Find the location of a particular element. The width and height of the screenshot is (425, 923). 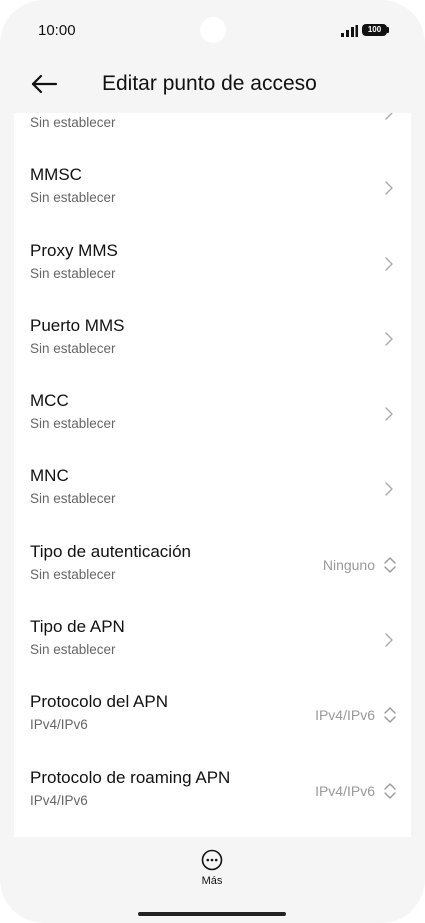

bottom-bar: Más is located at coordinates (212, 880).